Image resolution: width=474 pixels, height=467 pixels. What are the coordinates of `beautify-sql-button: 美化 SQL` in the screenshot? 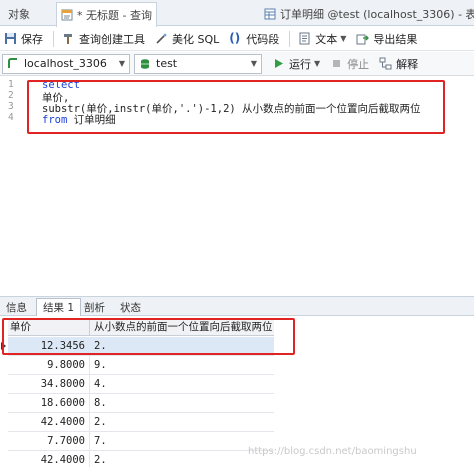 It's located at (187, 39).